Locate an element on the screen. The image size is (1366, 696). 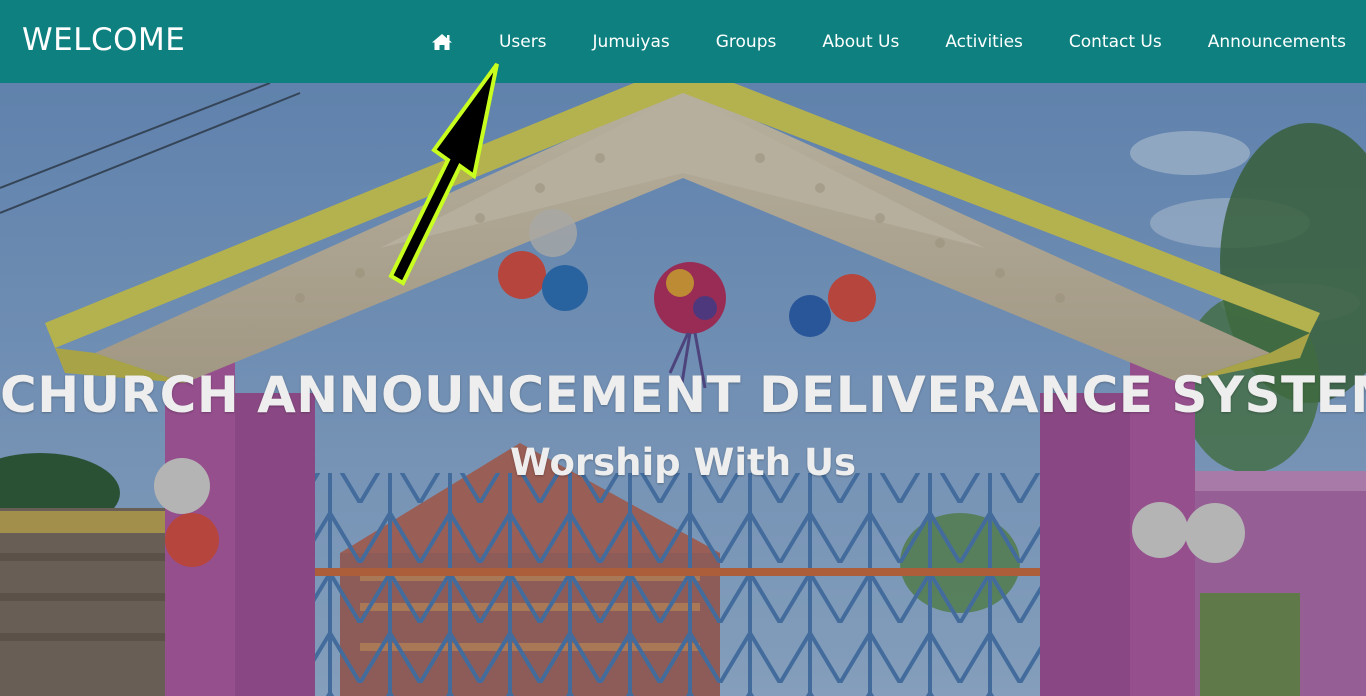
nav-home-link is located at coordinates (442, 42).